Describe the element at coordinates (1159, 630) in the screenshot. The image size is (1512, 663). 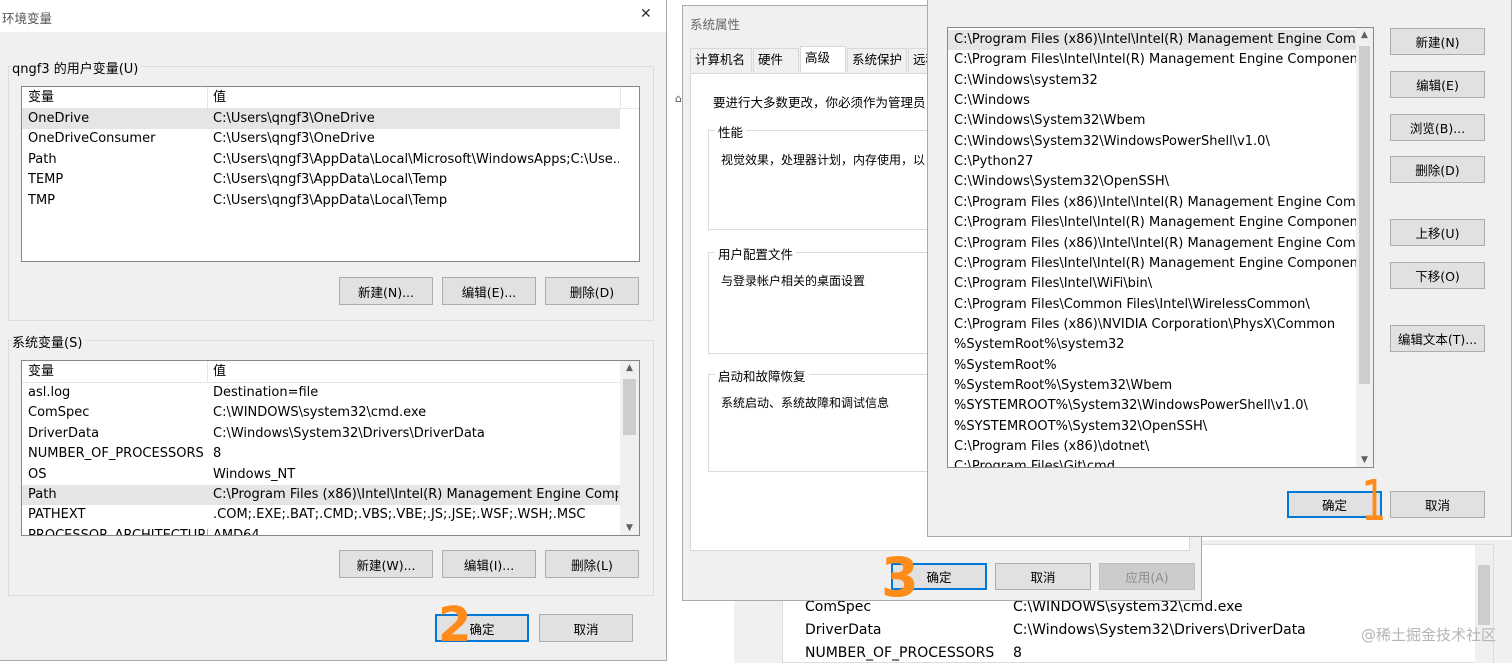
I see `bg-var-value: C:\Windows\System32\Drivers\DriverData` at that location.